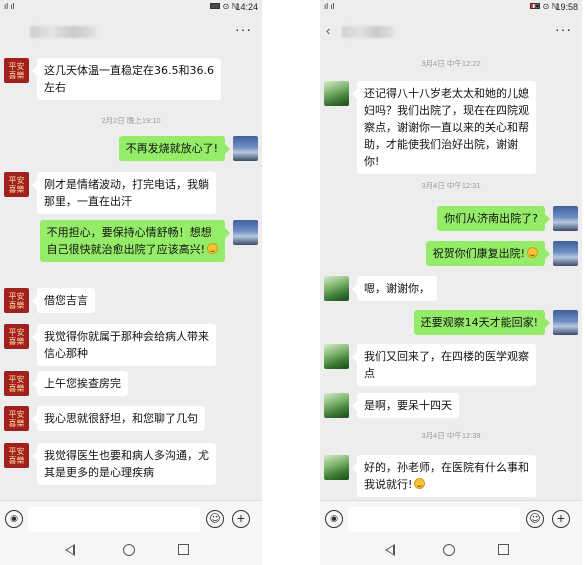 The width and height of the screenshot is (585, 565). Describe the element at coordinates (126, 184) in the screenshot. I see `message-text-line: 刚才是情绪波动，打完电话，我躺` at that location.